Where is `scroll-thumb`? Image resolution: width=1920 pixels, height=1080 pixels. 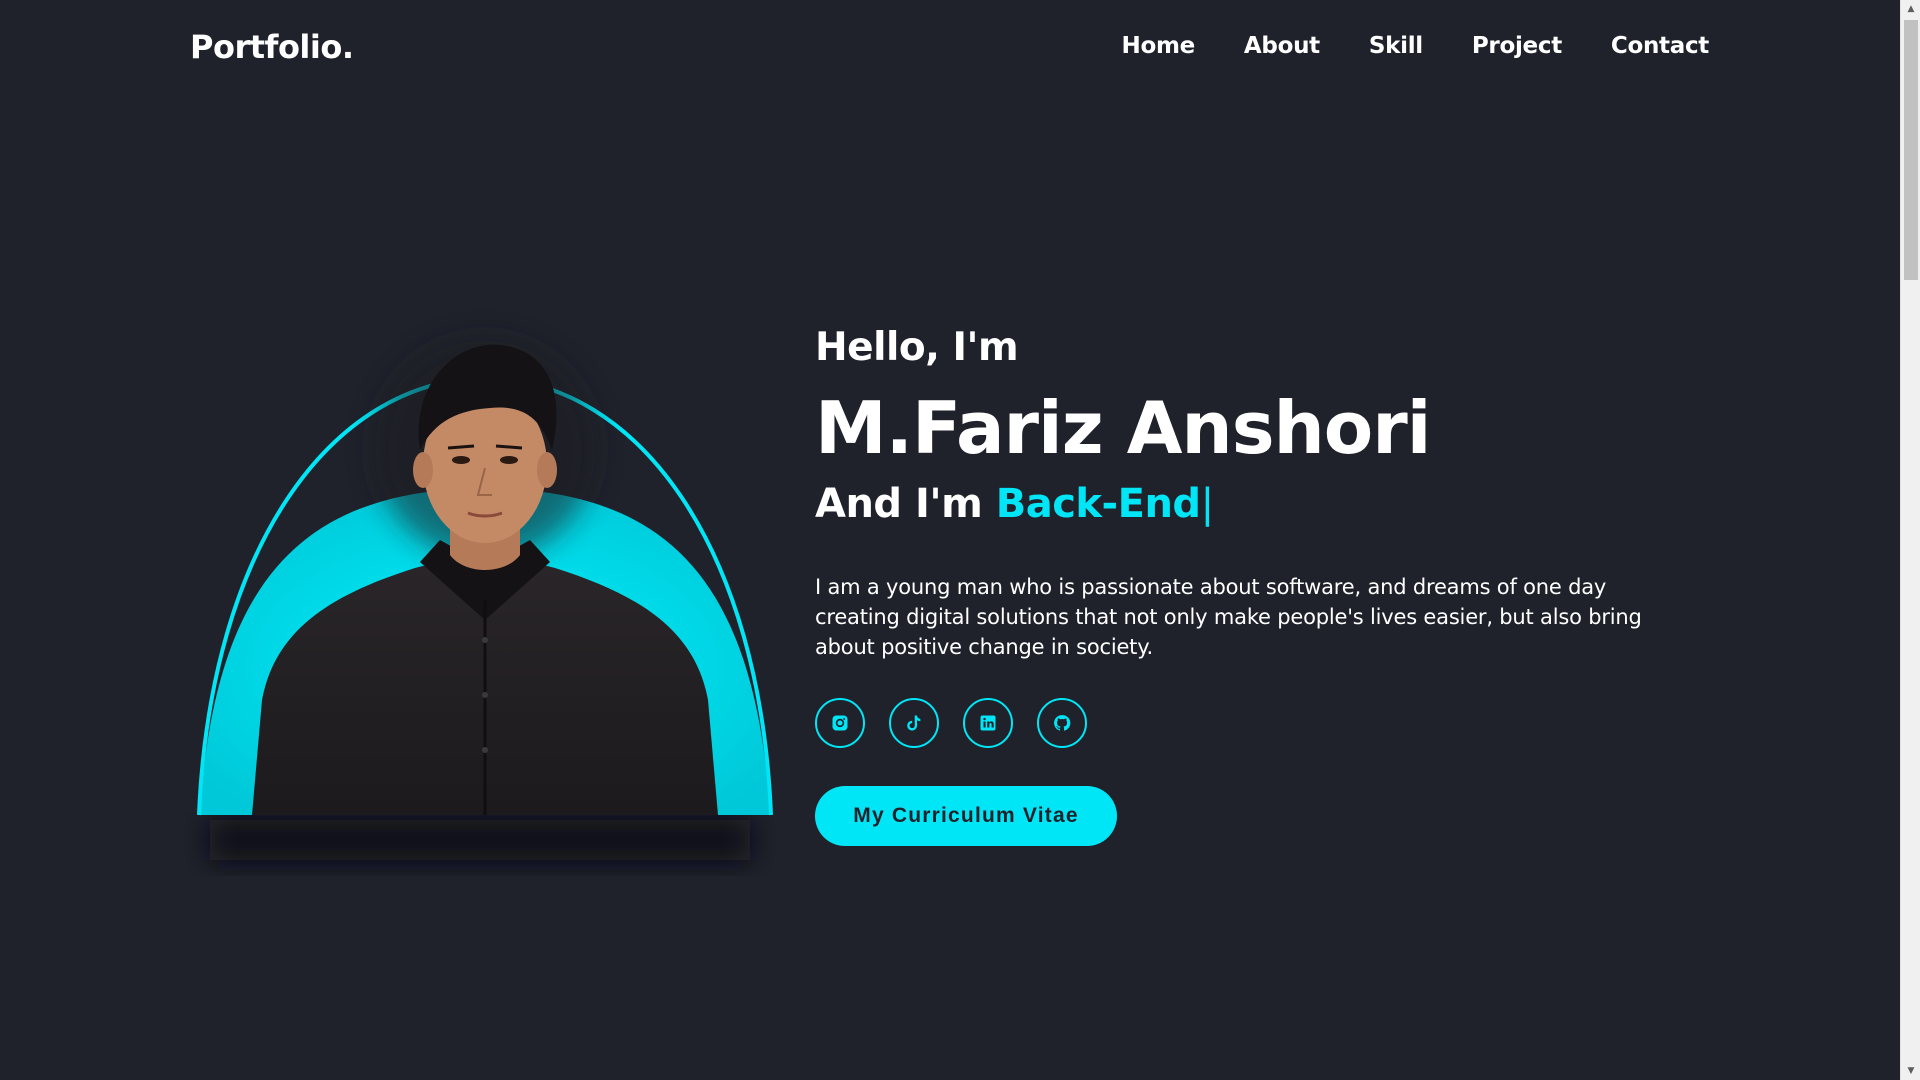
scroll-thumb is located at coordinates (1911, 150).